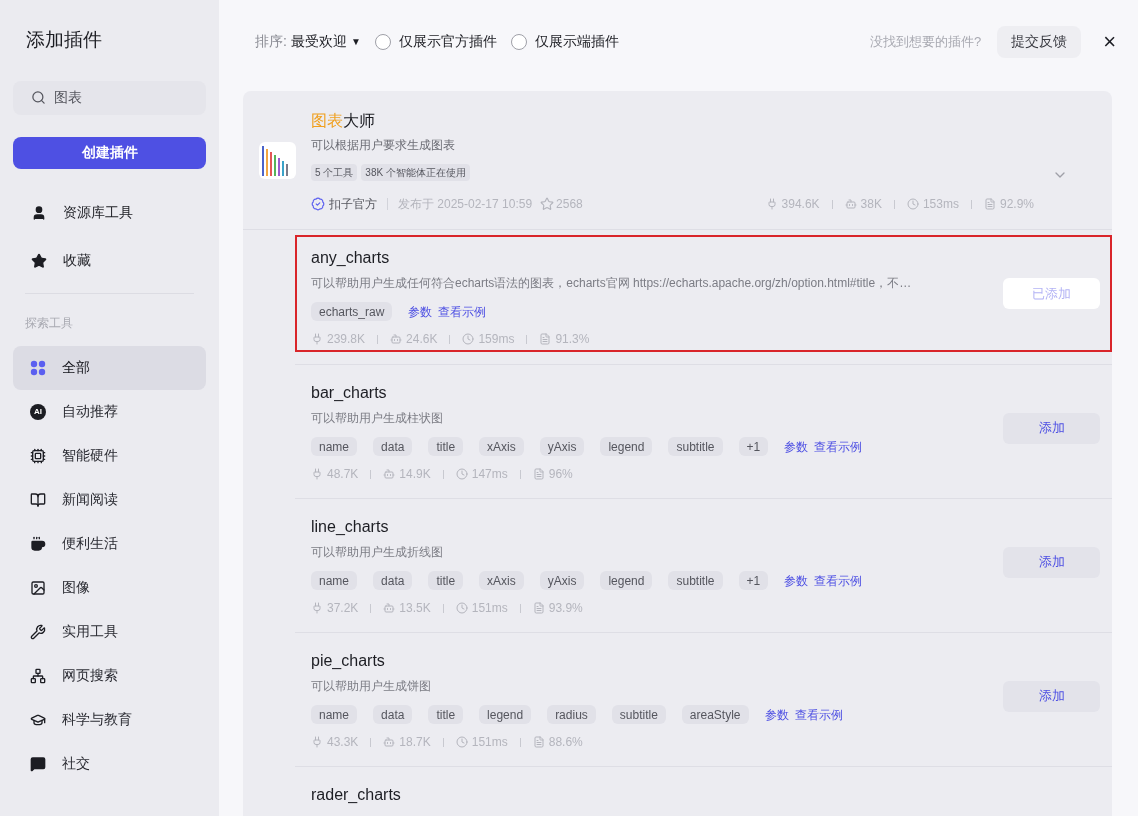 The width and height of the screenshot is (1138, 816). I want to click on stat-value: 13.5K, so click(415, 608).